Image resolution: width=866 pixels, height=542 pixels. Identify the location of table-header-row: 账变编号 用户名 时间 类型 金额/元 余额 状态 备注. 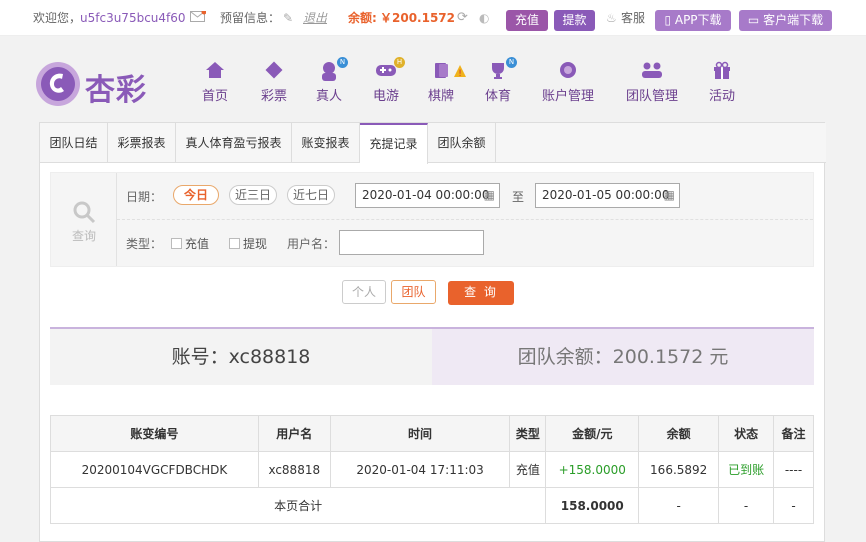
(432, 433).